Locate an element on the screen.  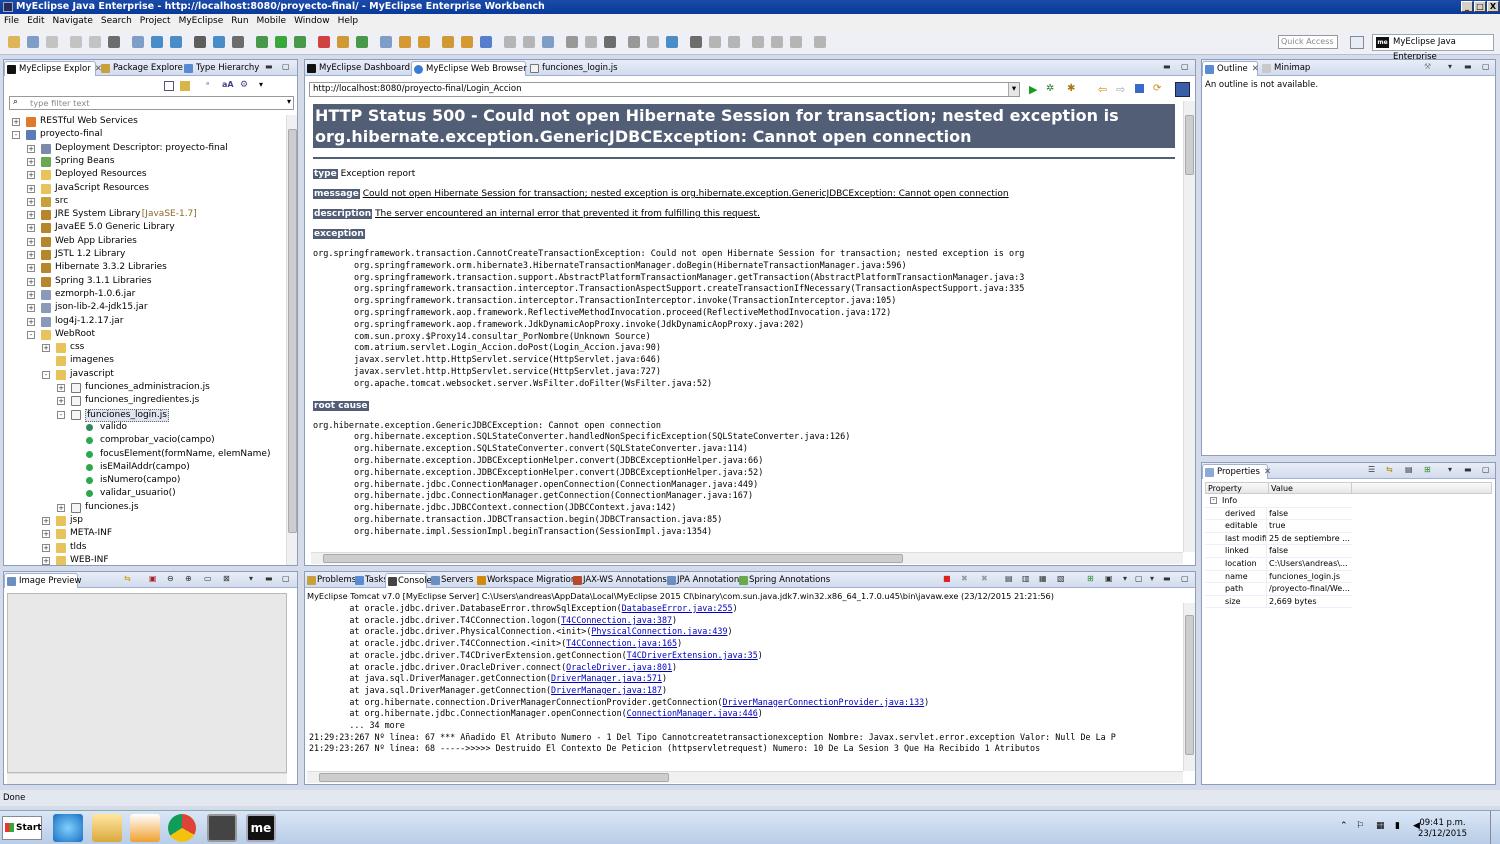
tree-item: + RESTful Web Services is located at coordinates (144, 121).